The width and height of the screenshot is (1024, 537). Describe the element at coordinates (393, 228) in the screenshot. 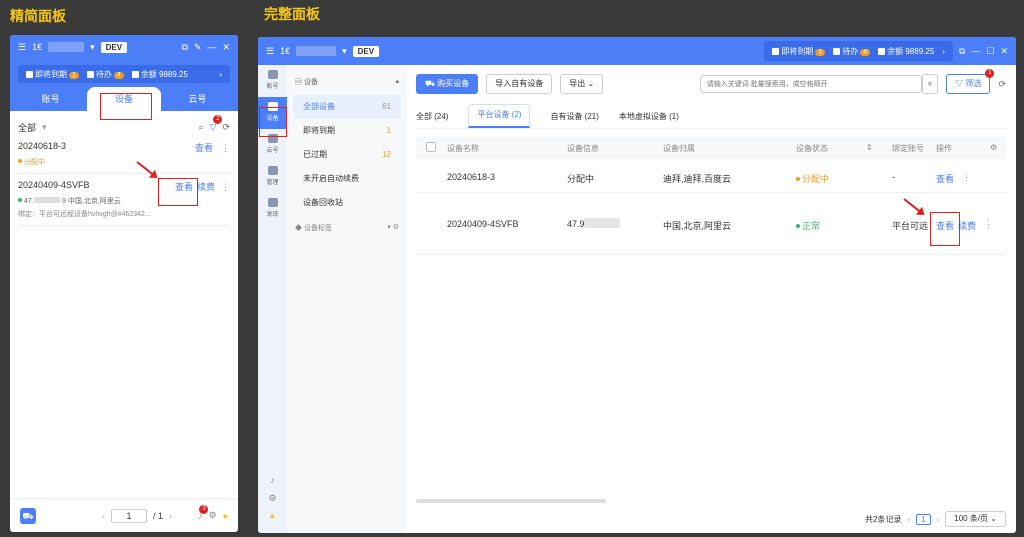

I see `tag-settings-icon: ▾ ⚙` at that location.